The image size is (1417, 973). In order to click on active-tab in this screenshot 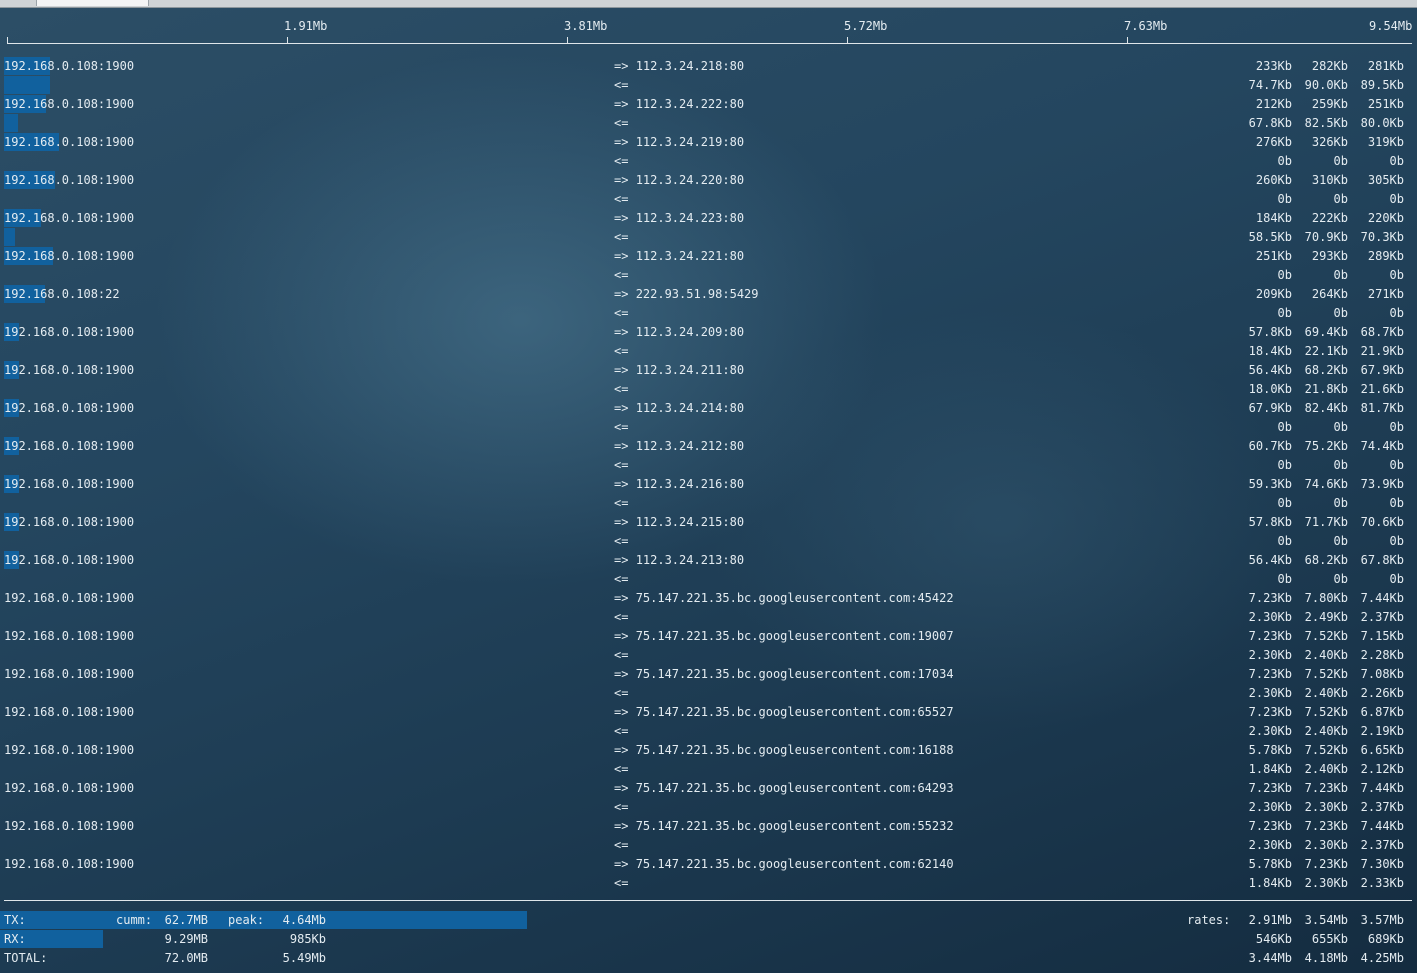, I will do `click(92, 3)`.